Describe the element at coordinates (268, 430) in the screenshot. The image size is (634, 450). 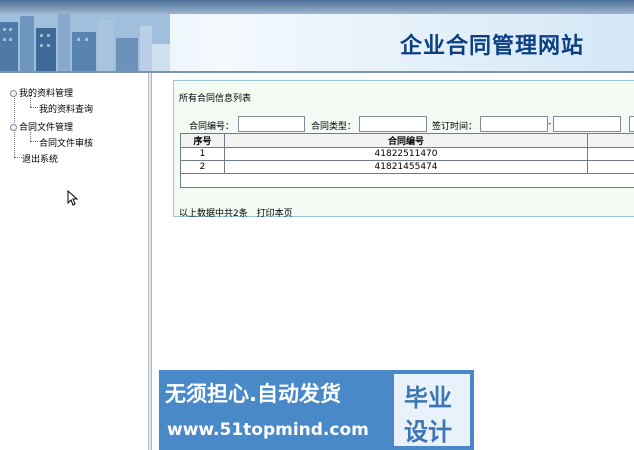
I see `watermark-url: www.51topmind.com` at that location.